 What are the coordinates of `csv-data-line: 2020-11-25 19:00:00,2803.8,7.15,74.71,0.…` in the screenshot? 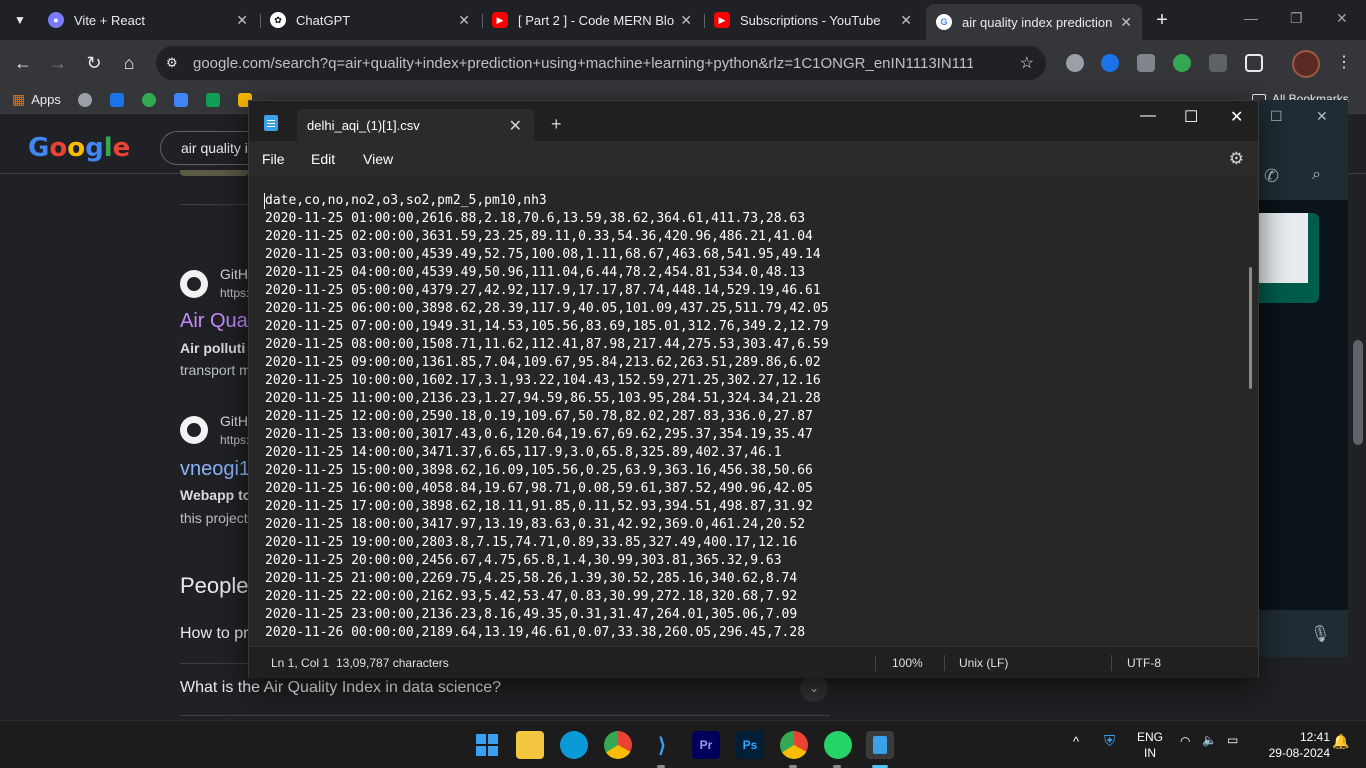 It's located at (547, 543).